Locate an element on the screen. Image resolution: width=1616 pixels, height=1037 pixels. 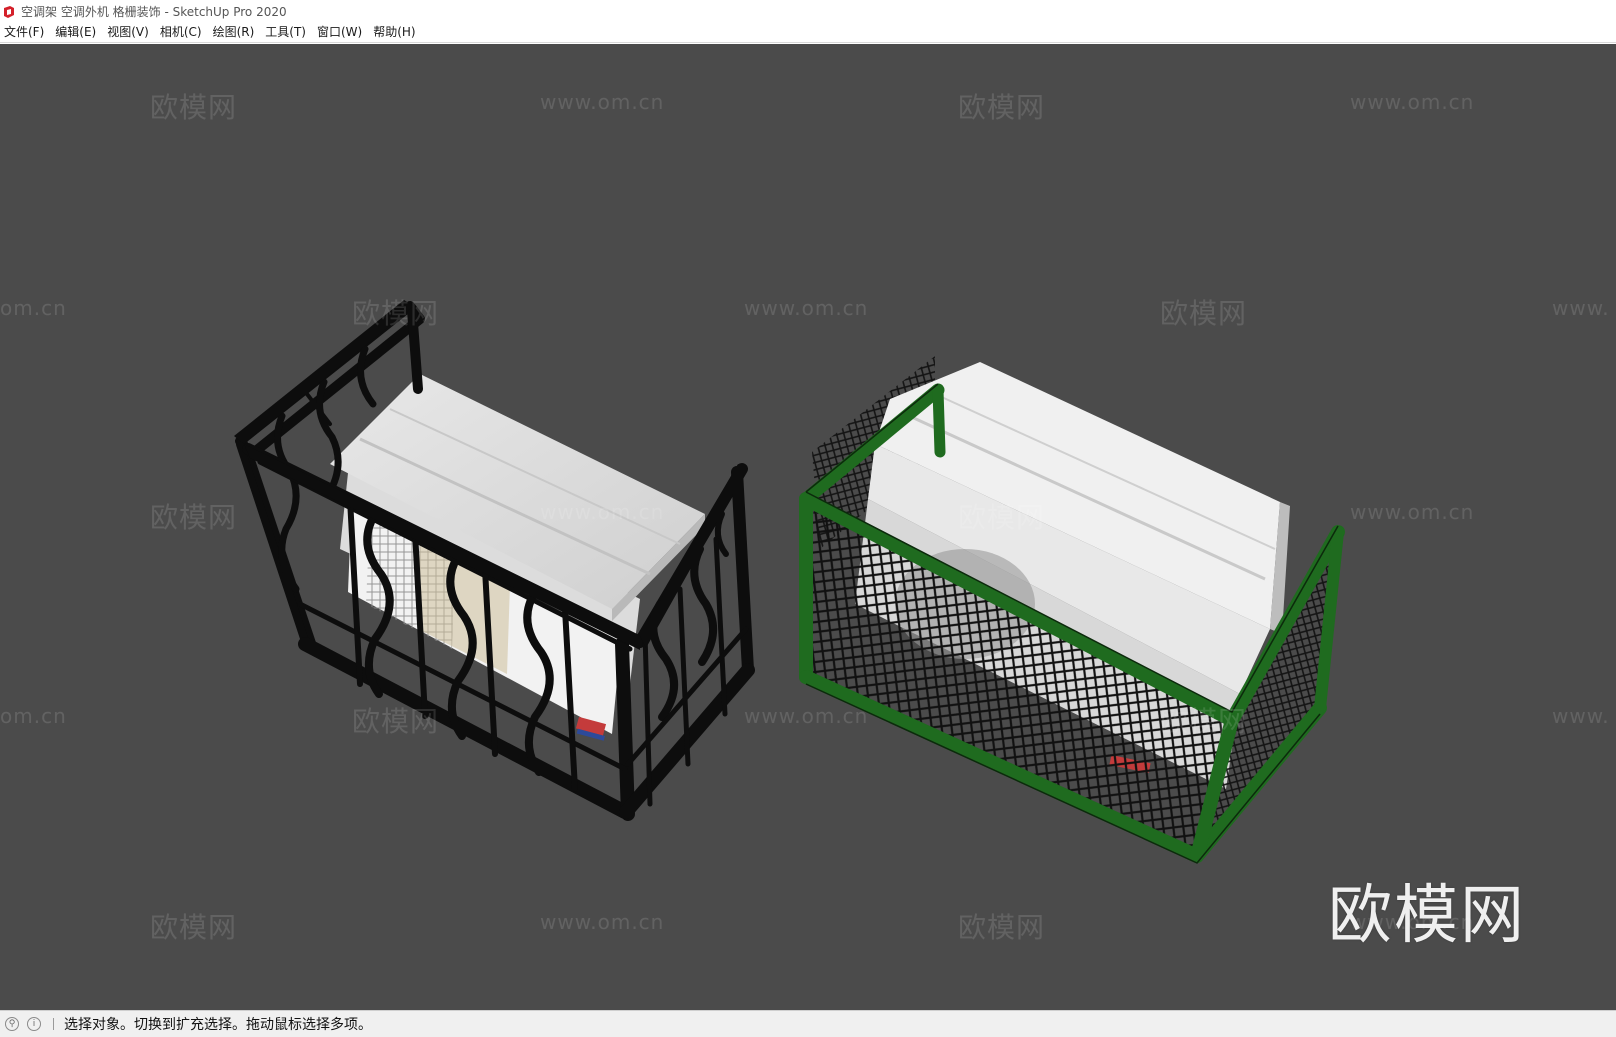
window-title: 空调架 空调外机 格栅装饰 - SketchUp Pro 2020 is located at coordinates (154, 11).